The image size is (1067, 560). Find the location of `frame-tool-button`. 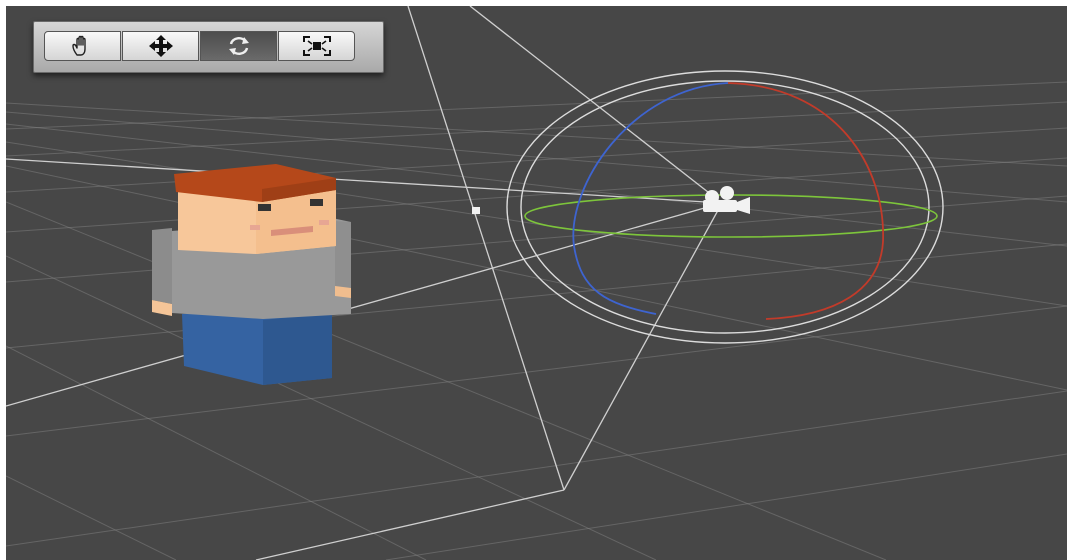

frame-tool-button is located at coordinates (316, 46).